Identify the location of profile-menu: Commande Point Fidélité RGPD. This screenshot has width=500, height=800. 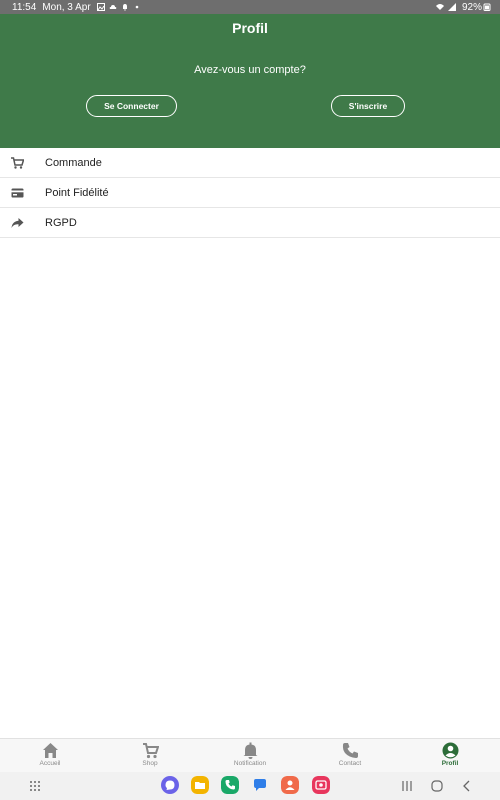
(250, 193).